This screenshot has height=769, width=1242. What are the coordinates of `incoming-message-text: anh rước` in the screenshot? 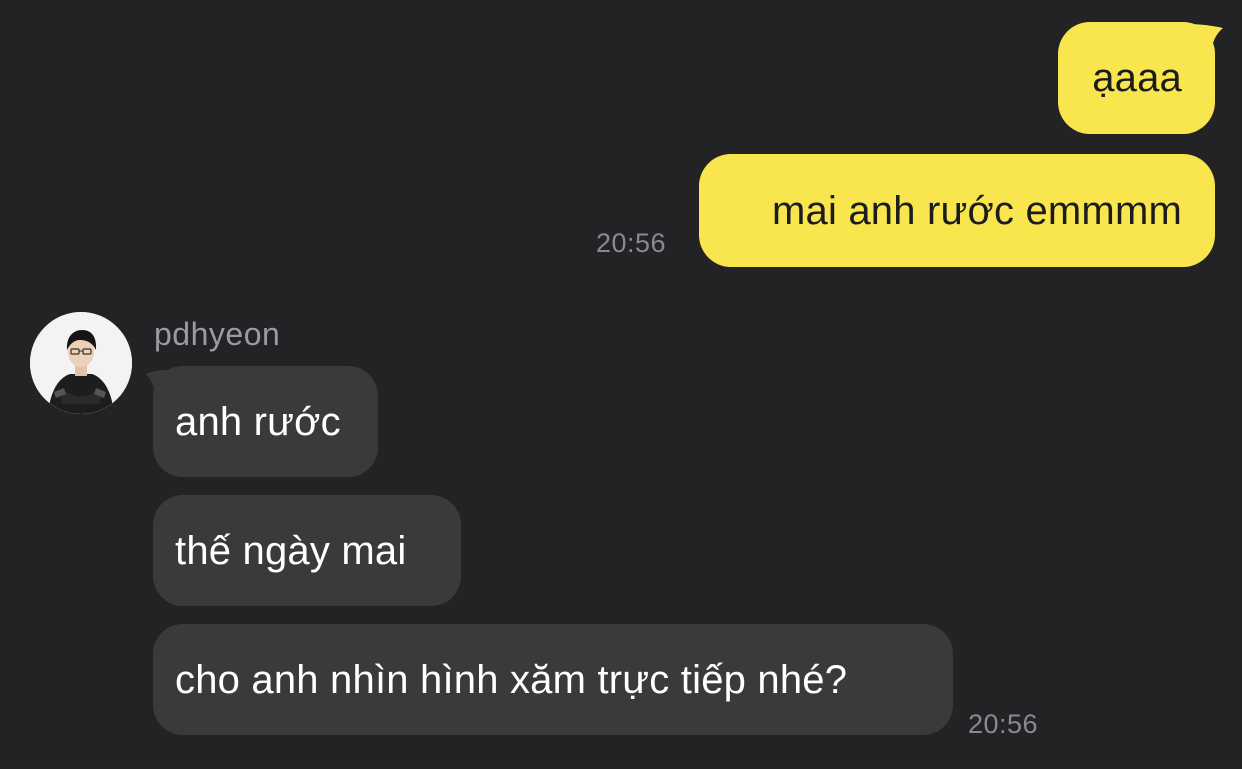 It's located at (258, 421).